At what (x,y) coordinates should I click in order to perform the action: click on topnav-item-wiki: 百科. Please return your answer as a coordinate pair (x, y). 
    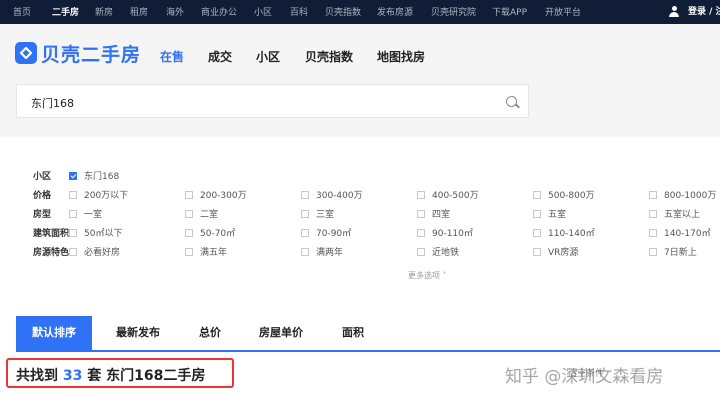
    Looking at the image, I should click on (299, 11).